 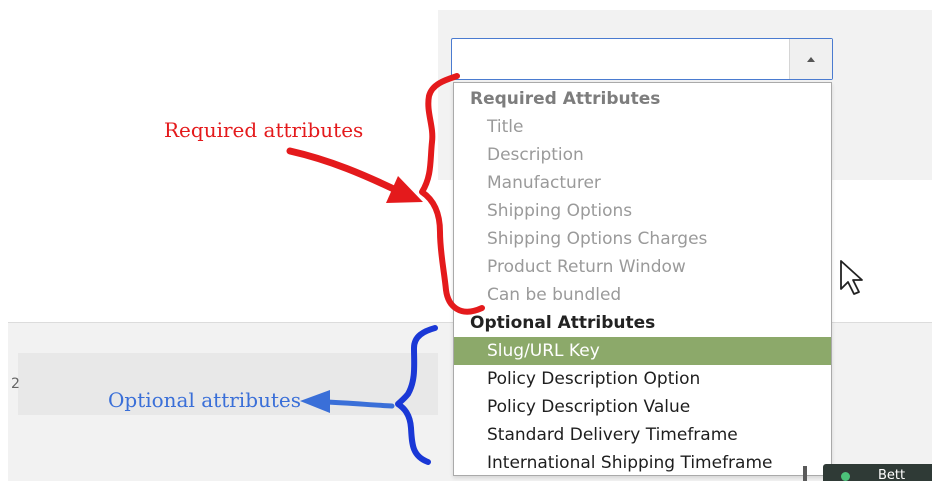 I want to click on option-standard-delivery-timeframe: Standard Delivery Timeframe, so click(x=642, y=435).